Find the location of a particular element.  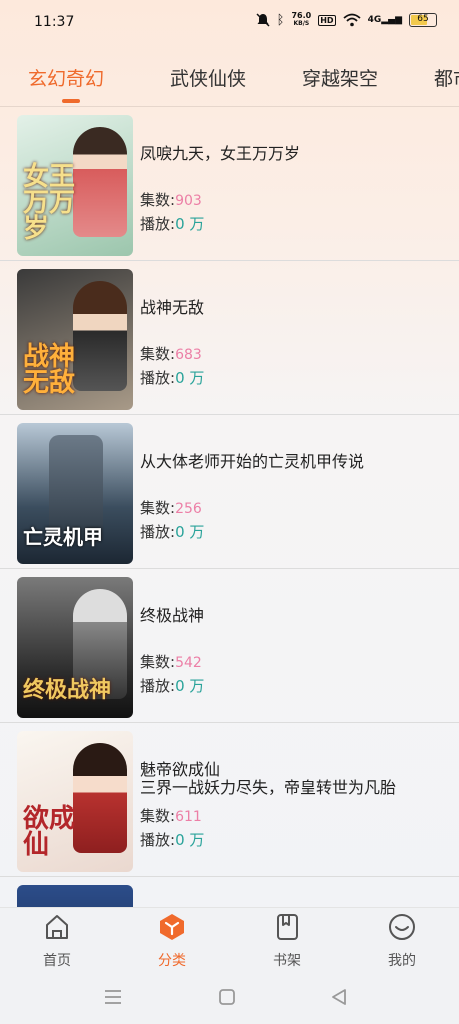

status-time: 11:37 is located at coordinates (54, 22).